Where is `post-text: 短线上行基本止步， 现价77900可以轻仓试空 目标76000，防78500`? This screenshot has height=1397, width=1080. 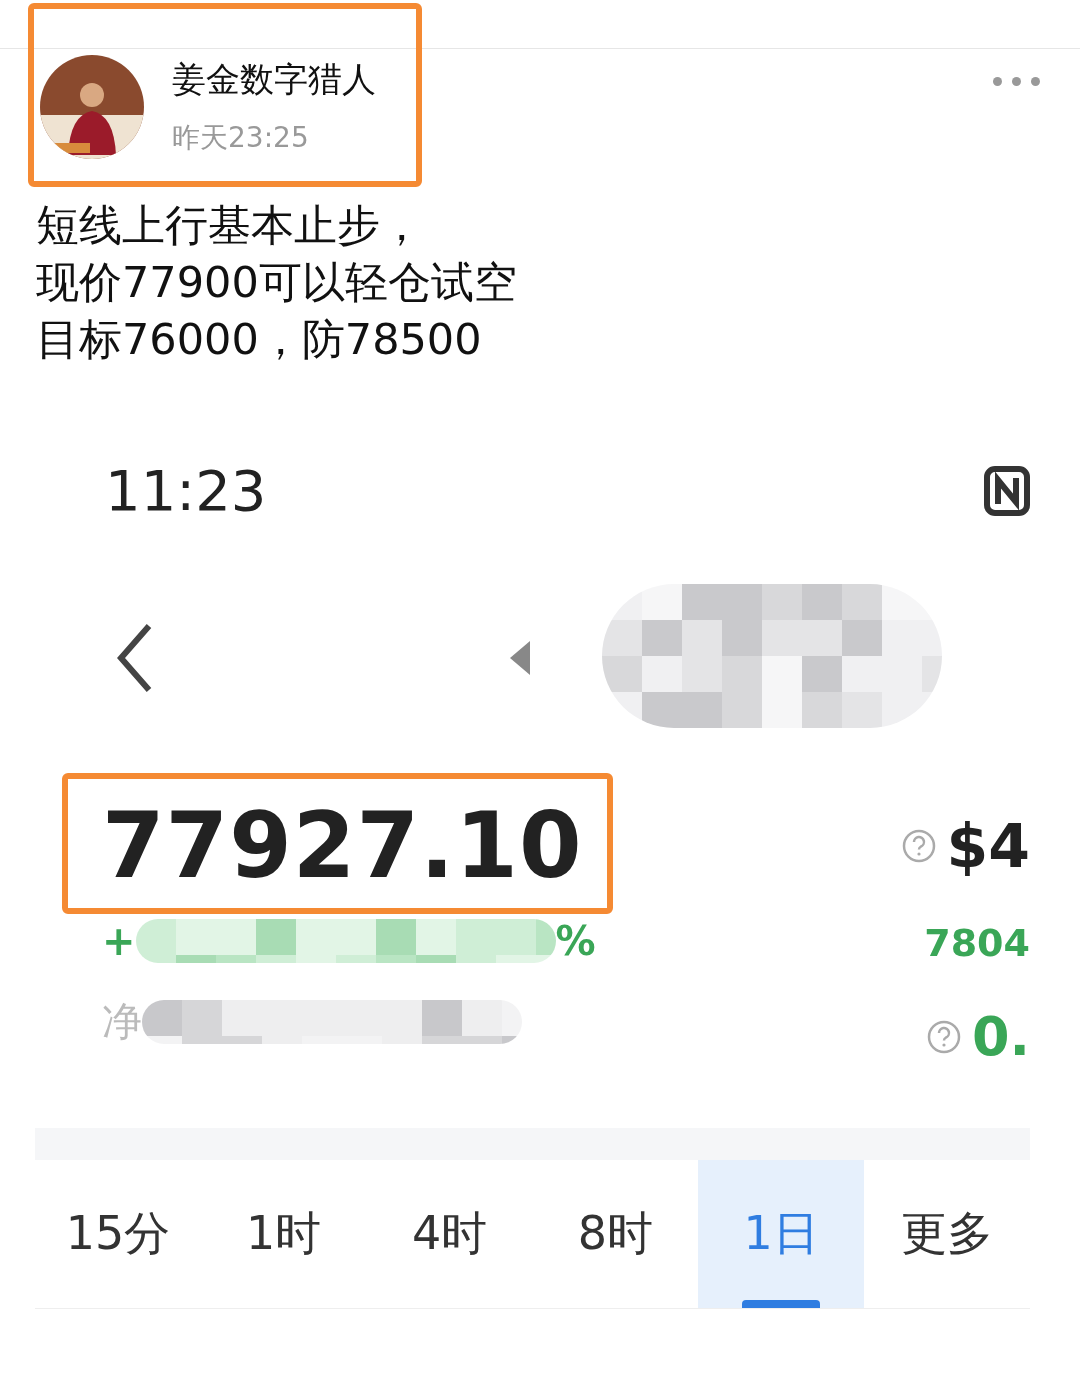
post-text: 短线上行基本止步， 现价77900可以轻仓试空 目标76000，防78500 is located at coordinates (276, 282).